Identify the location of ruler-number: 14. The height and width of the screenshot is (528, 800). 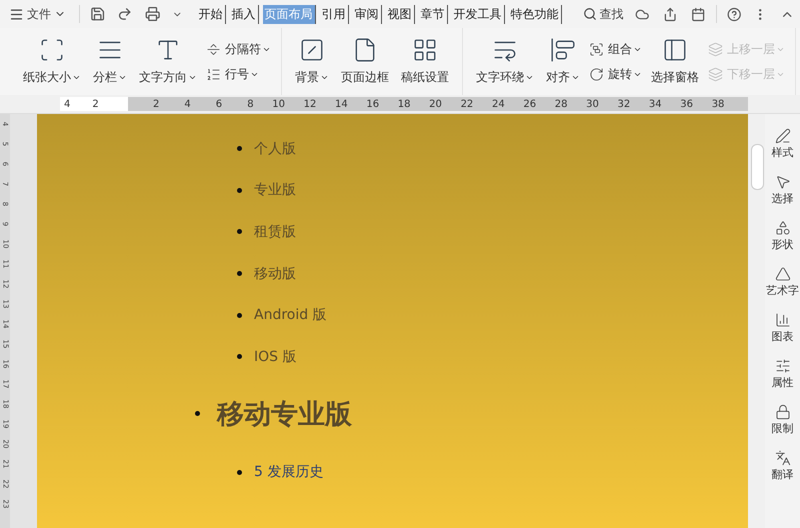
(341, 104).